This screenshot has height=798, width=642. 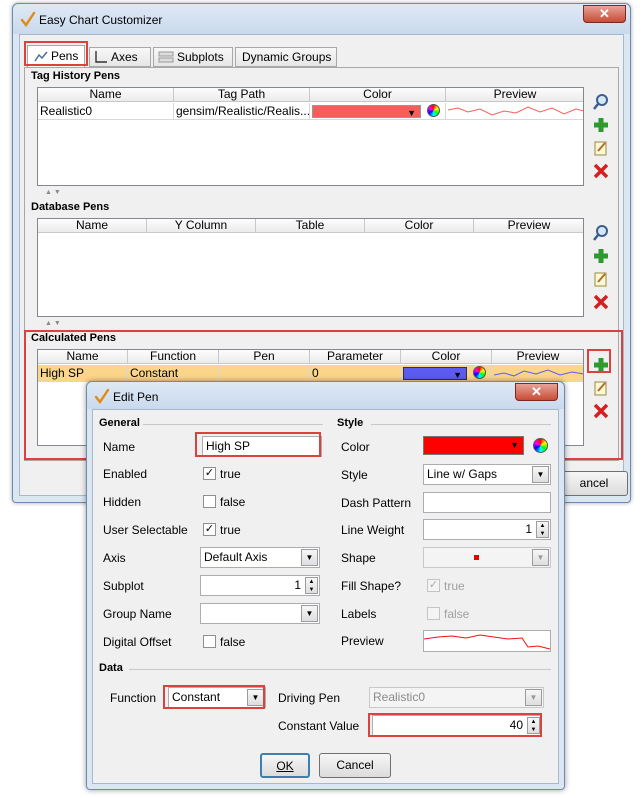 What do you see at coordinates (433, 585) in the screenshot?
I see `fill-shape-checkbox: ✓` at bounding box center [433, 585].